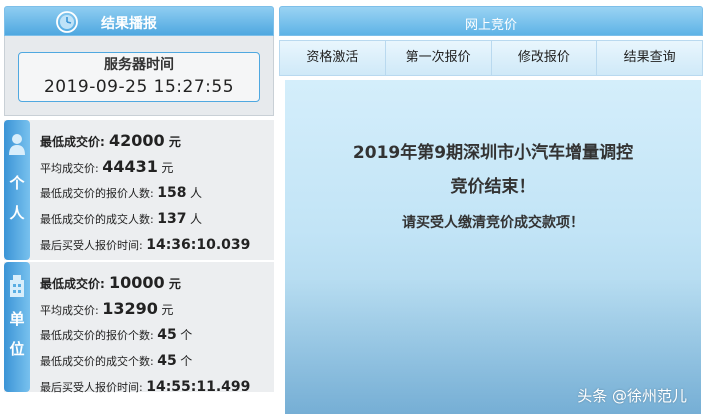  I want to click on unit-tab-label: 单 位, so click(17, 334).